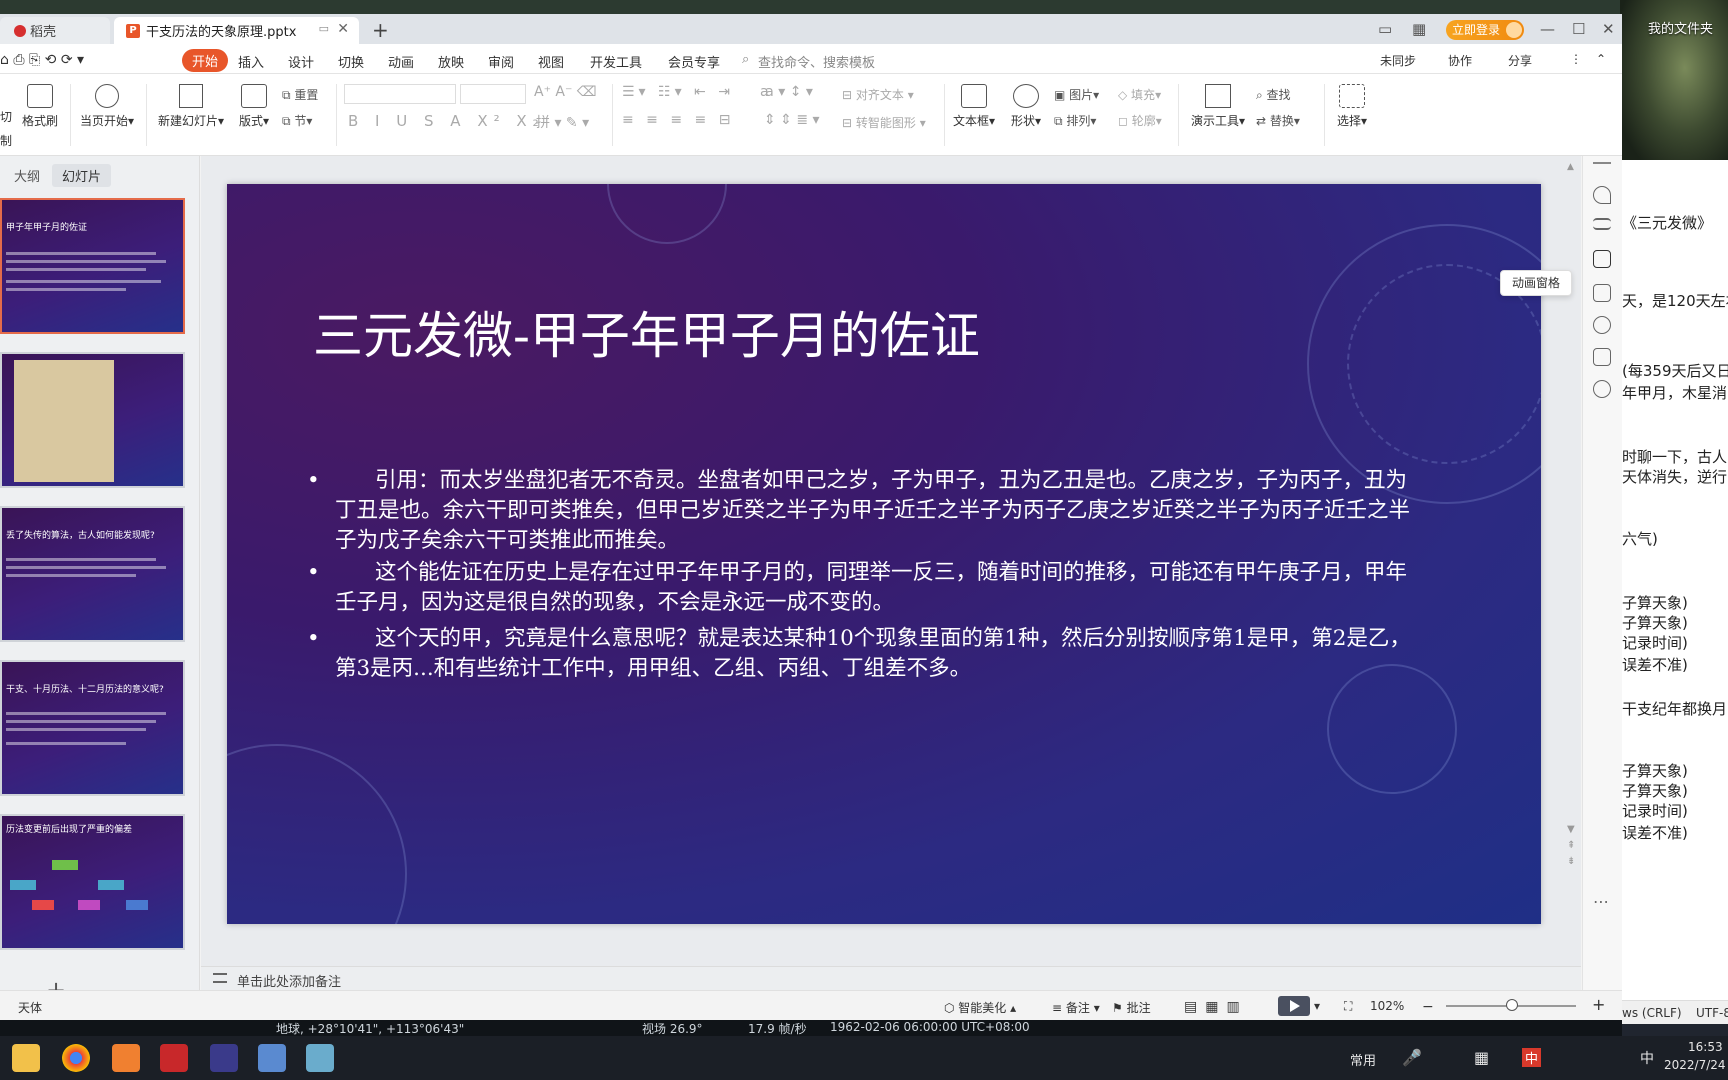 This screenshot has height=1080, width=1728. I want to click on tray-label: 常用, so click(1363, 1059).